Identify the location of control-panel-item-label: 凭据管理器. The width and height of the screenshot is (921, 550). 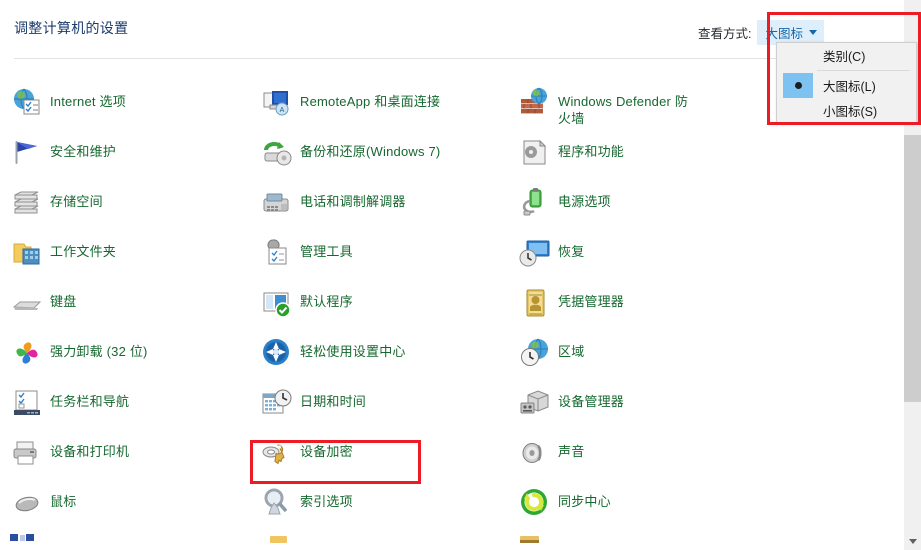
(591, 301).